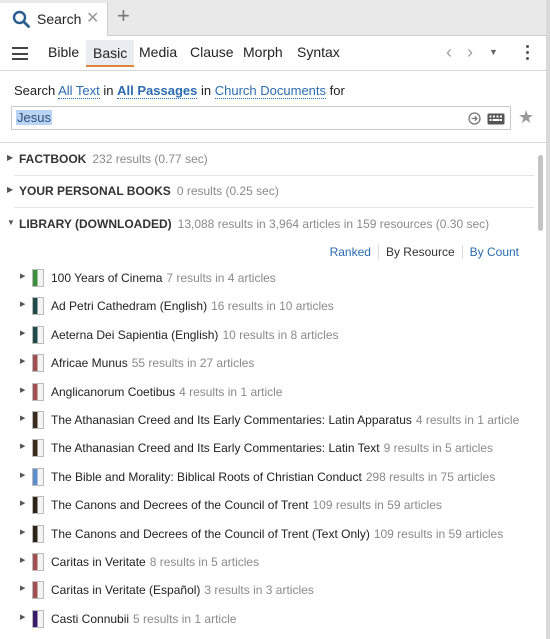  Describe the element at coordinates (494, 252) in the screenshot. I see `sort-by-count: By Count` at that location.